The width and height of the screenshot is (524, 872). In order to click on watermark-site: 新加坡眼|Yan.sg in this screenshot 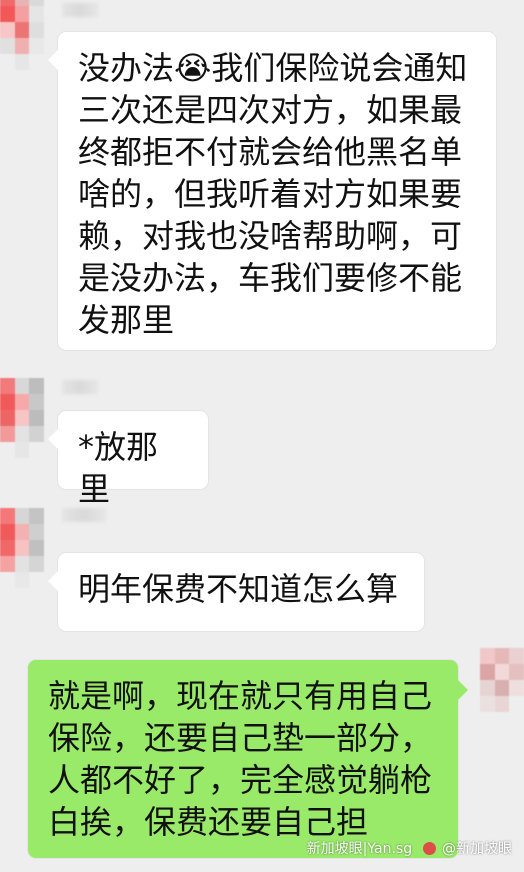, I will do `click(359, 849)`.